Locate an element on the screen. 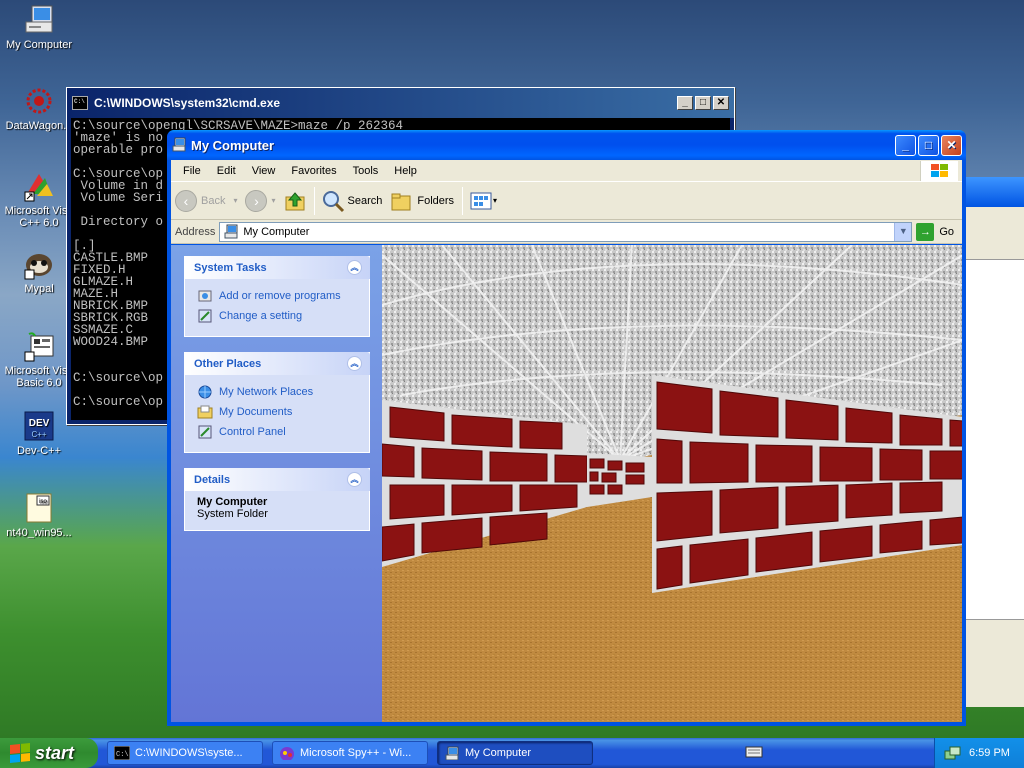  search-button: Search is located at coordinates (351, 201).